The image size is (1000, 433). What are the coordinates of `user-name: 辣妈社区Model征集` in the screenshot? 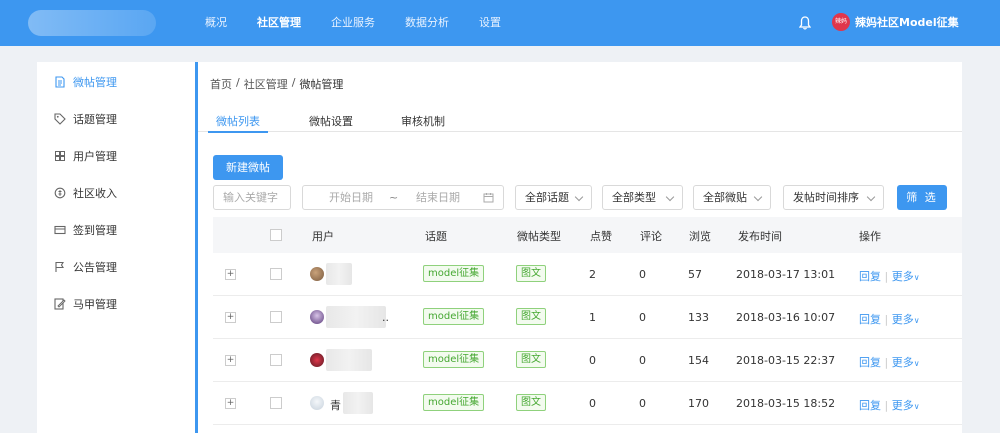 It's located at (907, 22).